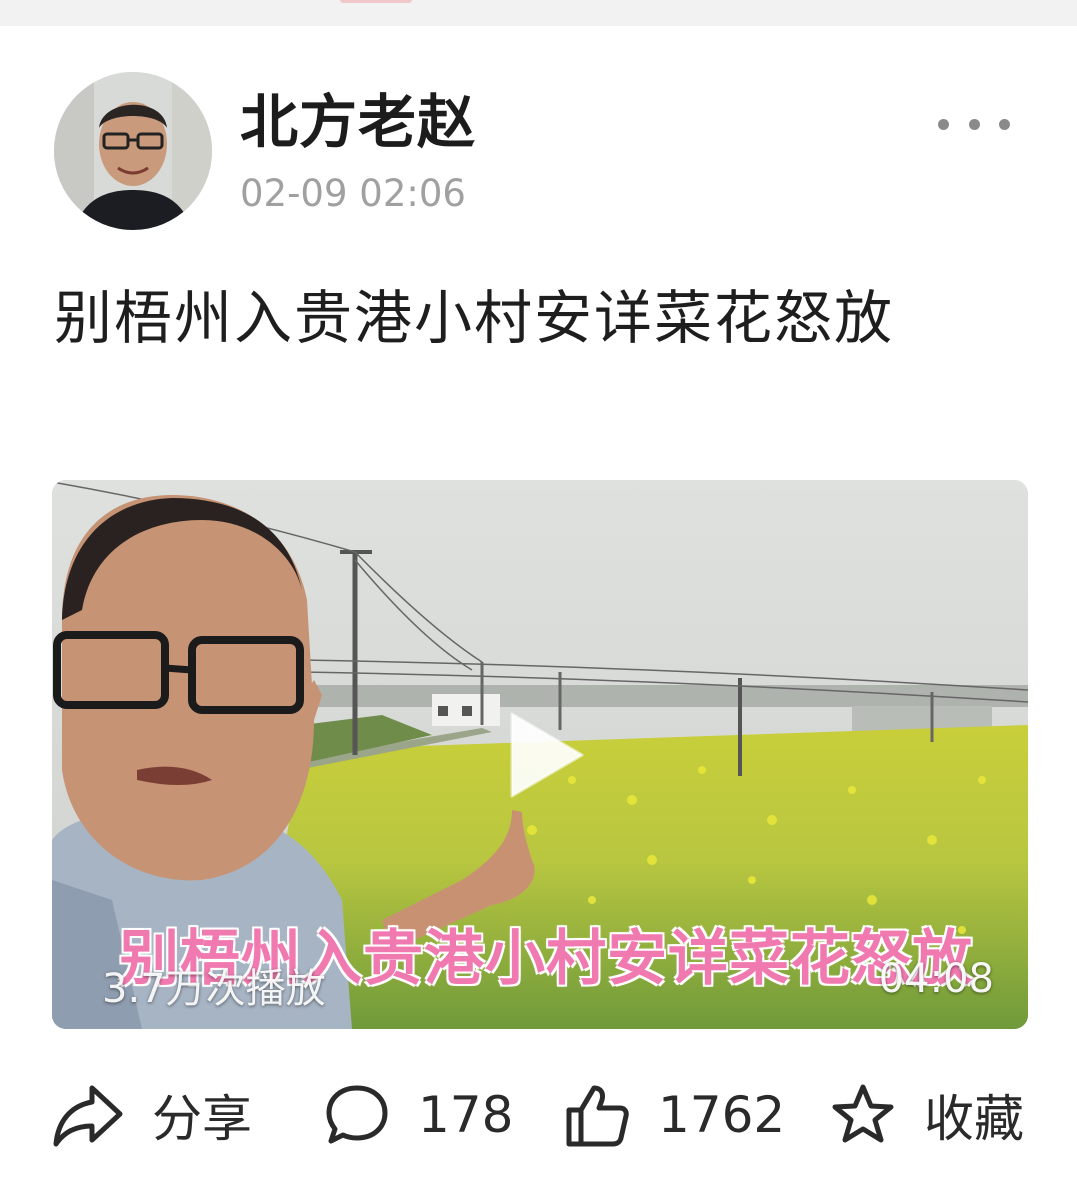  Describe the element at coordinates (722, 1115) in the screenshot. I see `like-count: 1762` at that location.